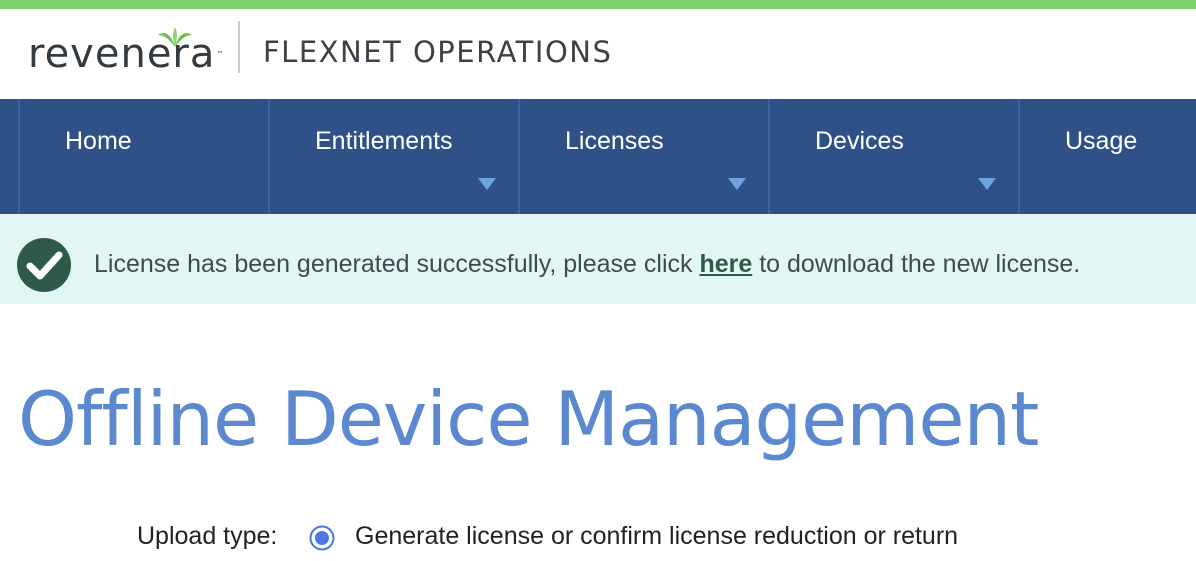 The height and width of the screenshot is (561, 1196). I want to click on nav-item-home: Home, so click(144, 156).